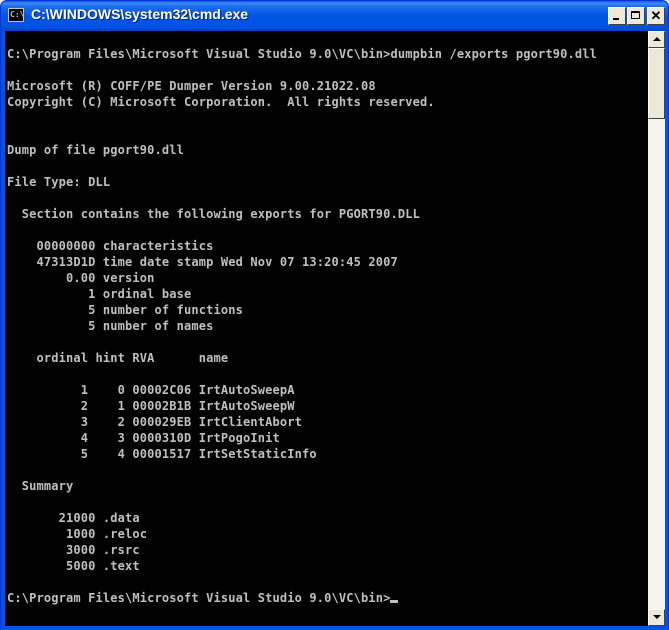  What do you see at coordinates (656, 83) in the screenshot?
I see `scrollbar-thumb` at bounding box center [656, 83].